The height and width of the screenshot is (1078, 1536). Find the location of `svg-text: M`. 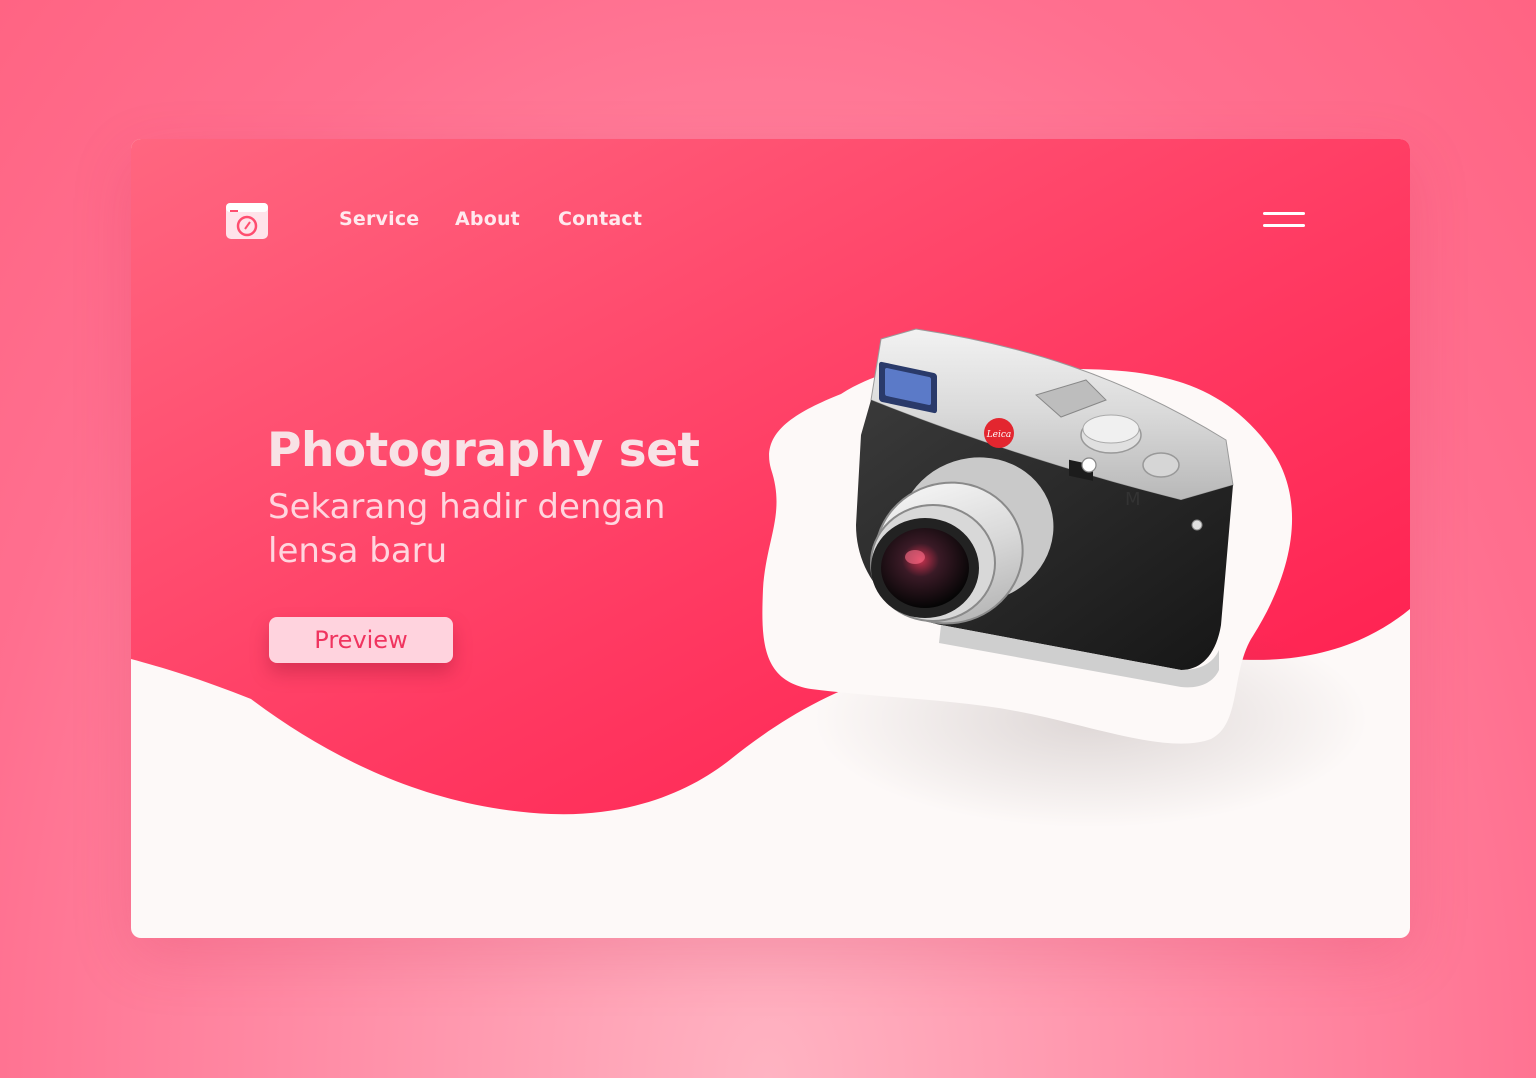

svg-text: M is located at coordinates (1133, 499).